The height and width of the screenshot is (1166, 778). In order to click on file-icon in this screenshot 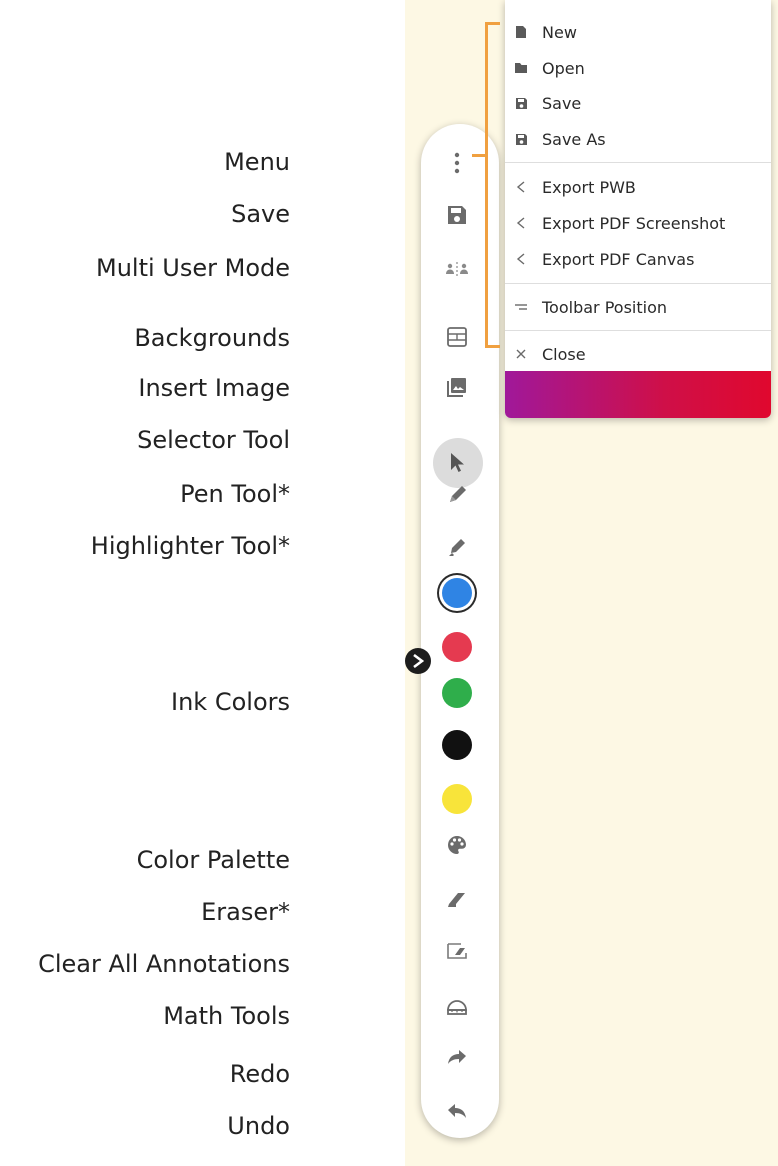, I will do `click(521, 32)`.